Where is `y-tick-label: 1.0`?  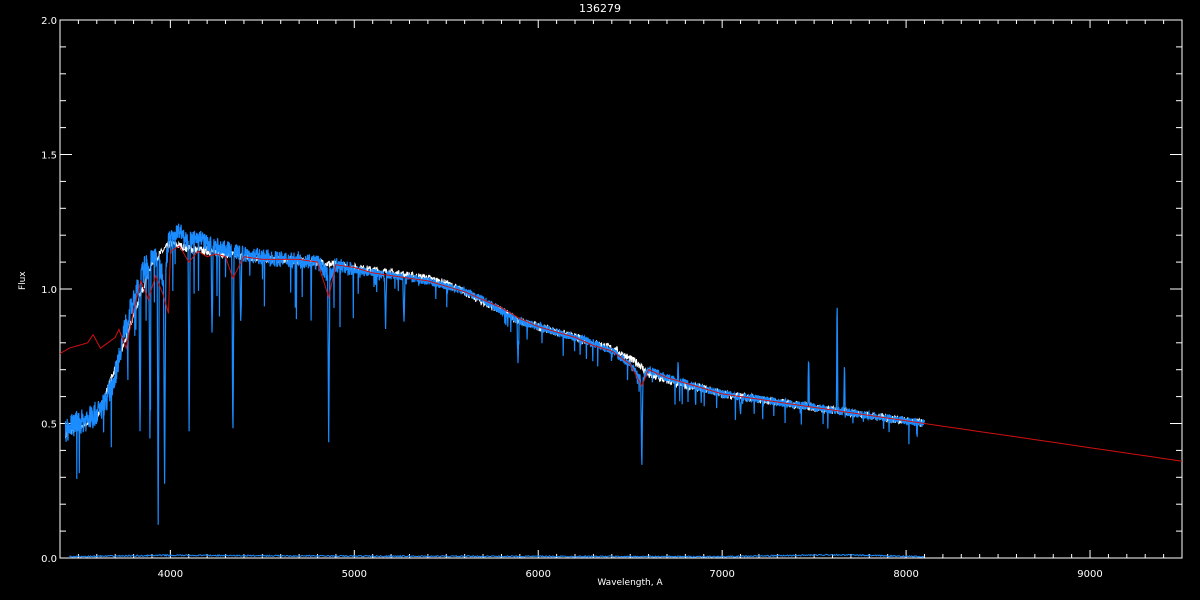
y-tick-label: 1.0 is located at coordinates (49, 290).